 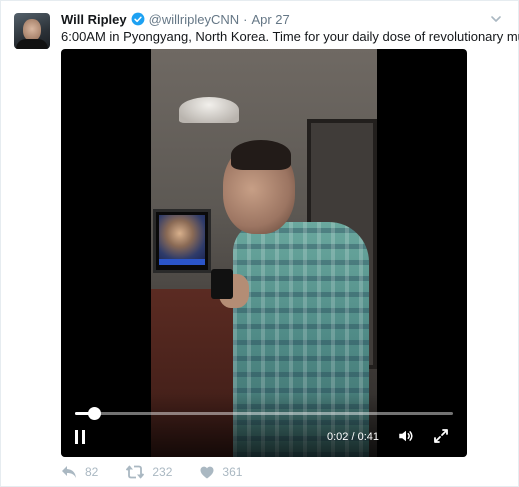 I want to click on pause-icon, so click(x=80, y=437).